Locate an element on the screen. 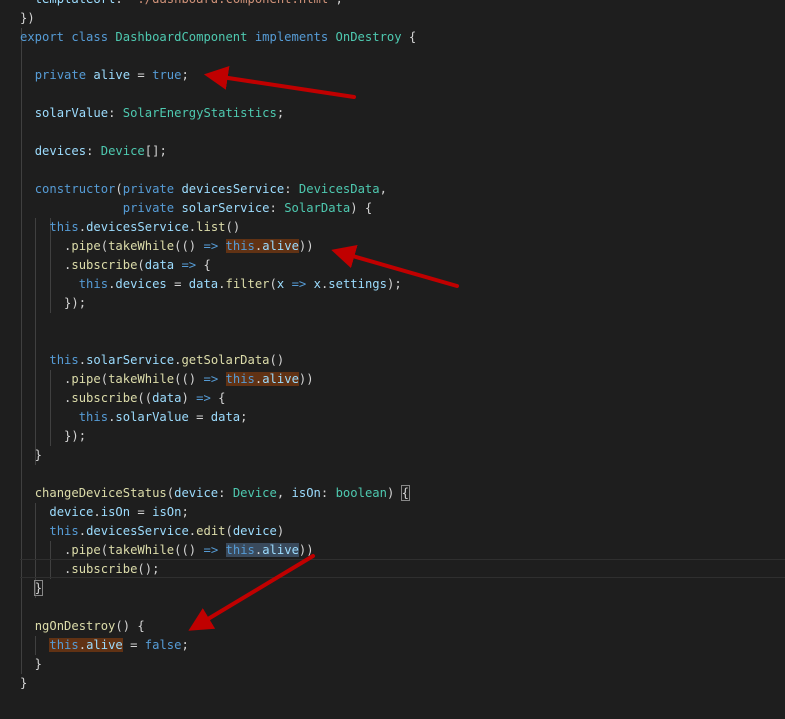 This screenshot has height=719, width=785. code-line: private solarService: SolarData) { is located at coordinates (196, 208).